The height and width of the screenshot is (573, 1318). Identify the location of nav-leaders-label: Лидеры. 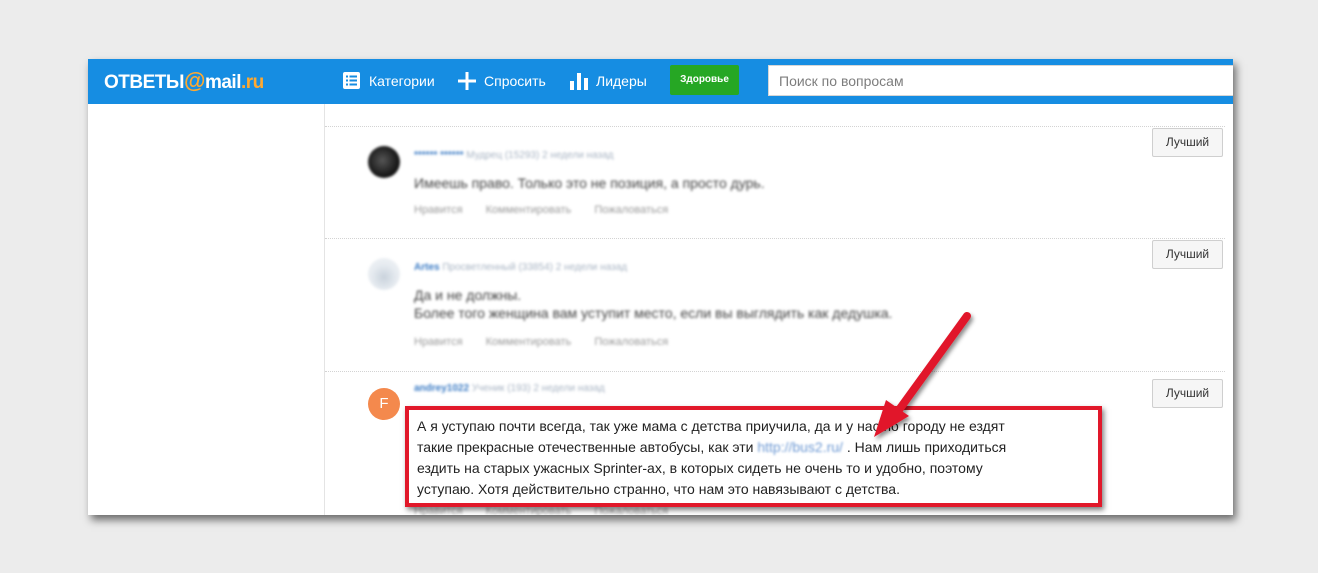
(621, 81).